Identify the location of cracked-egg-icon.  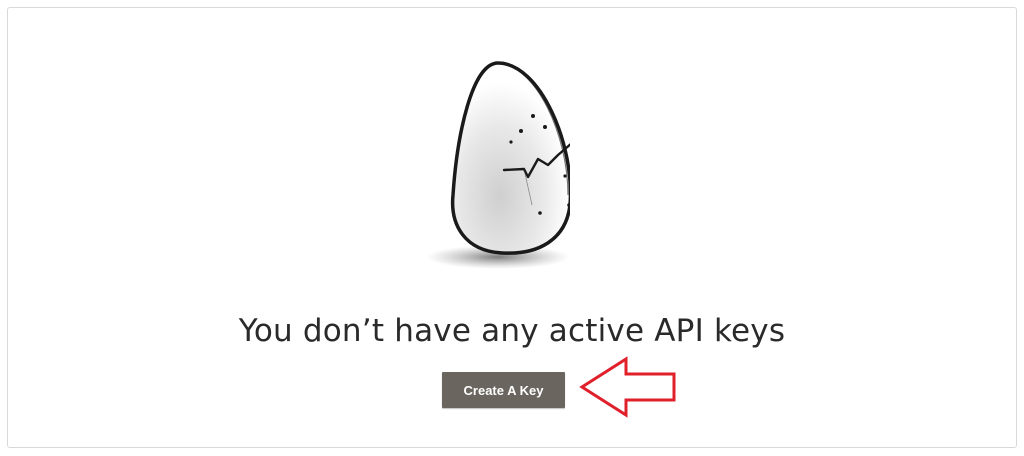
(498, 165).